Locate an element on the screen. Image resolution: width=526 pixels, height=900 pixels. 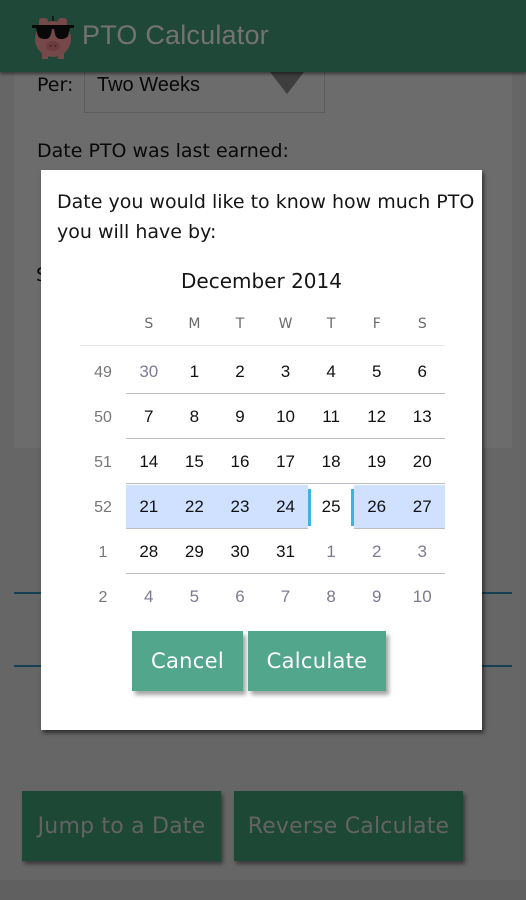
calendar-week-row: 51 14 15 16 17 18 19 20 is located at coordinates (262, 462).